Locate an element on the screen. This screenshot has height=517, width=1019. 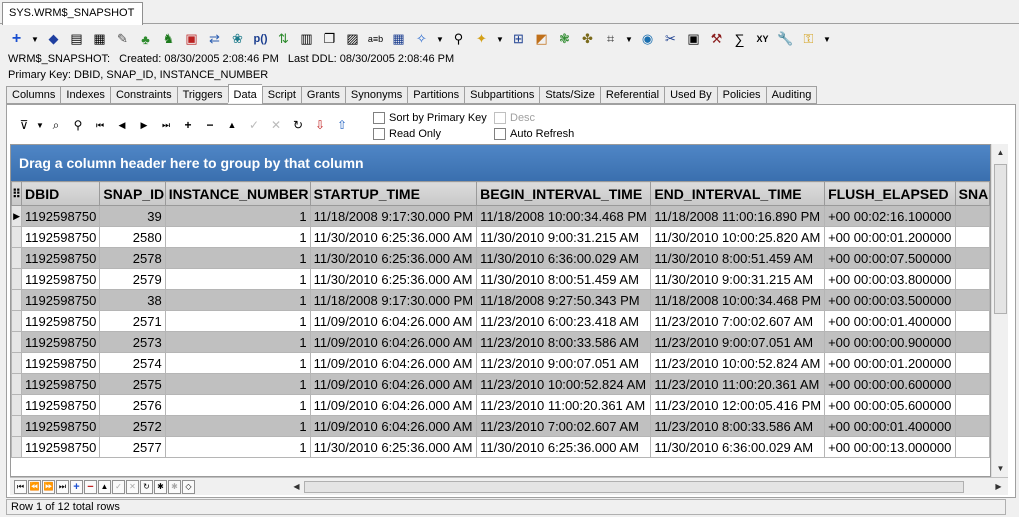
tree-icon: ⊞ is located at coordinates (518, 39).